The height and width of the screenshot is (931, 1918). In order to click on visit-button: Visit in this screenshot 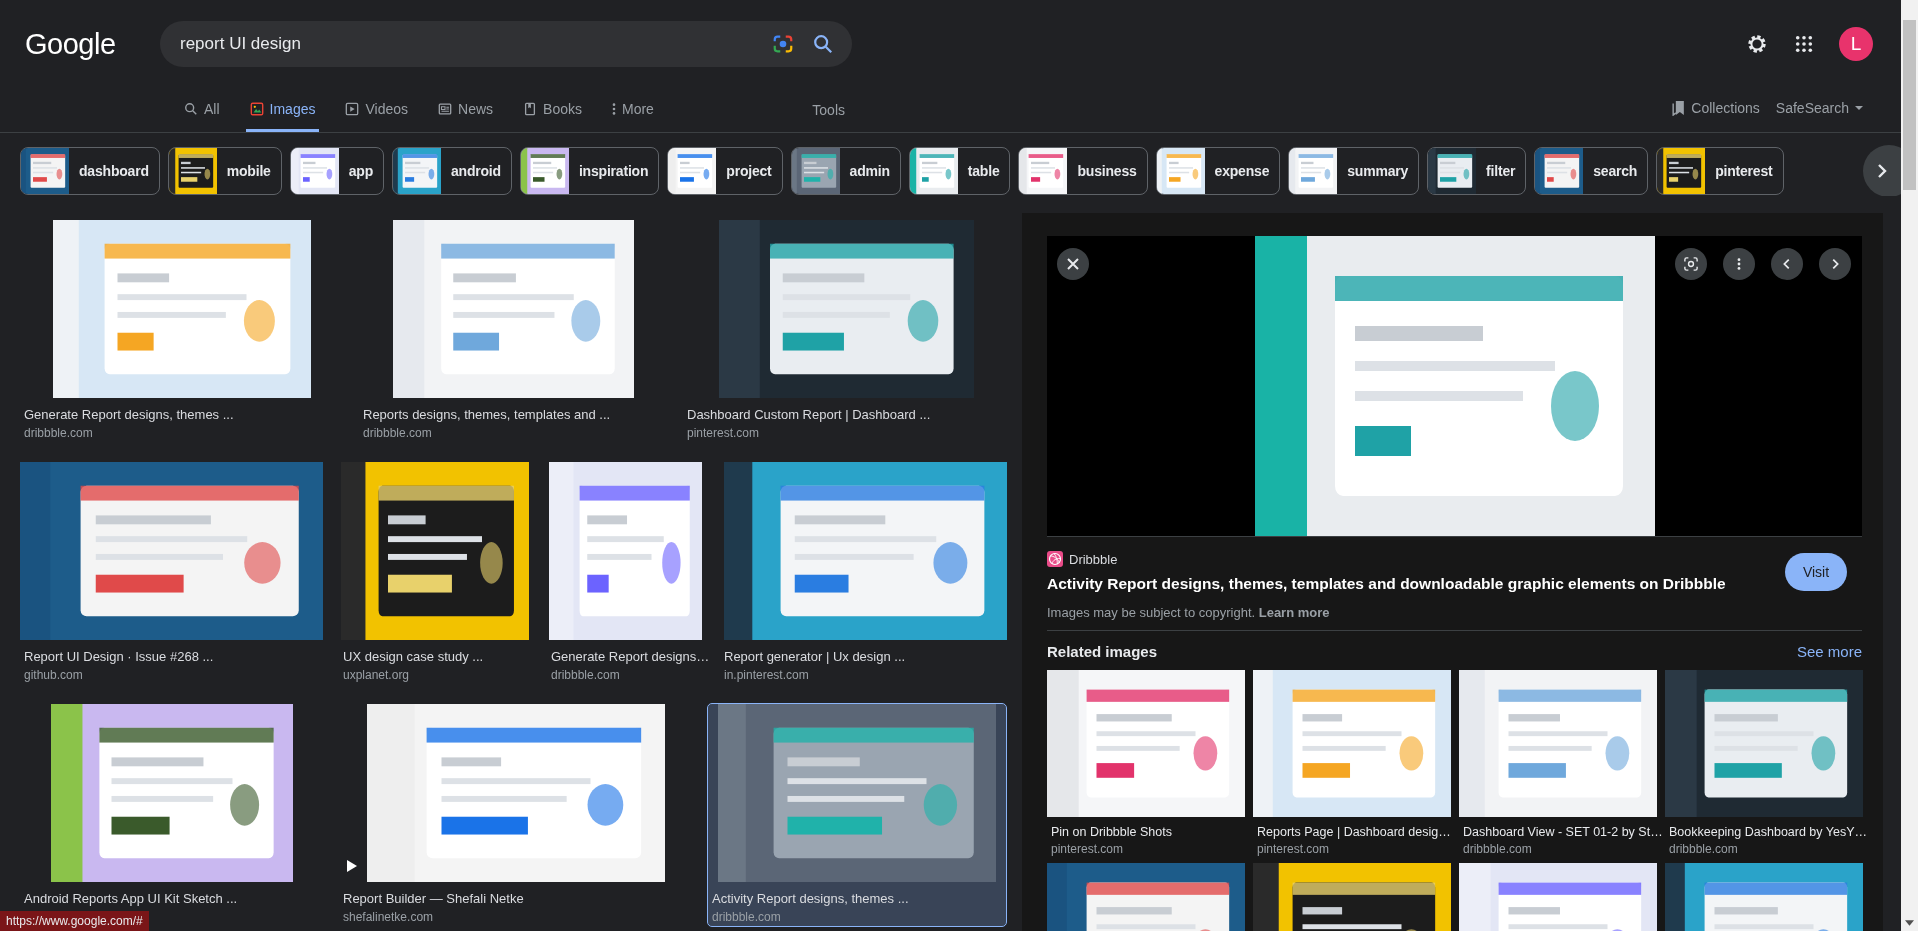, I will do `click(1816, 572)`.